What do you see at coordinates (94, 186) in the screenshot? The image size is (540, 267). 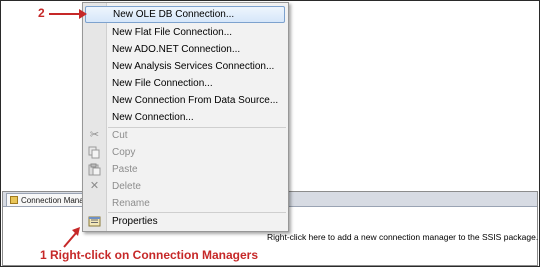 I see `delete-icon: ✕` at bounding box center [94, 186].